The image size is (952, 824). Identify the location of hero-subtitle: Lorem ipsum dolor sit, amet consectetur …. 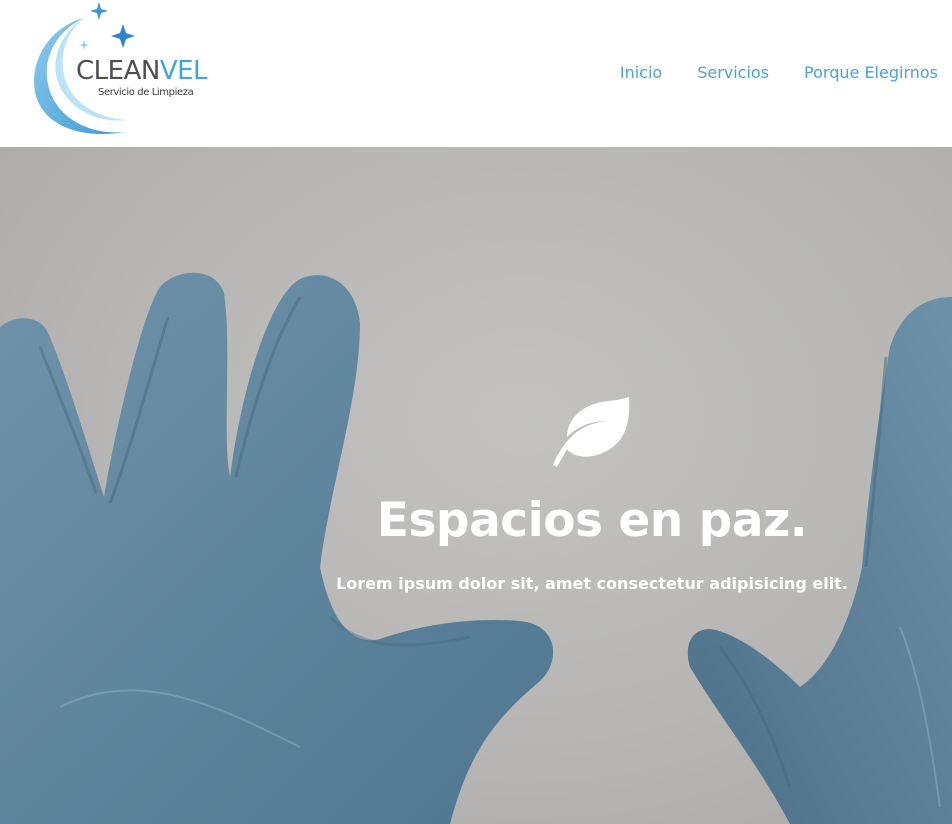
(592, 583).